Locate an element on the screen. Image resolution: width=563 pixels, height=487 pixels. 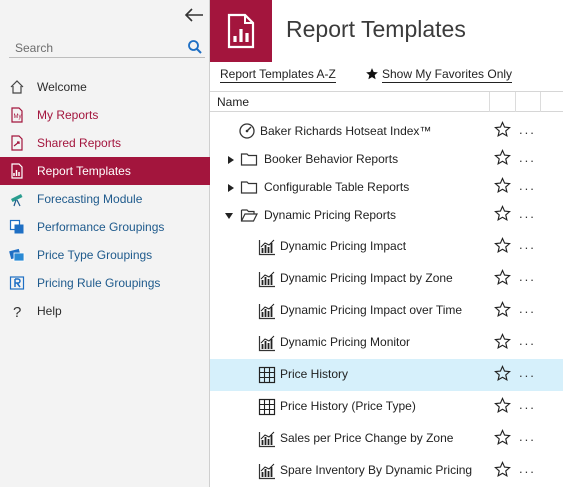
sidebar-item-my-reports: My My Reports is located at coordinates (105, 115).